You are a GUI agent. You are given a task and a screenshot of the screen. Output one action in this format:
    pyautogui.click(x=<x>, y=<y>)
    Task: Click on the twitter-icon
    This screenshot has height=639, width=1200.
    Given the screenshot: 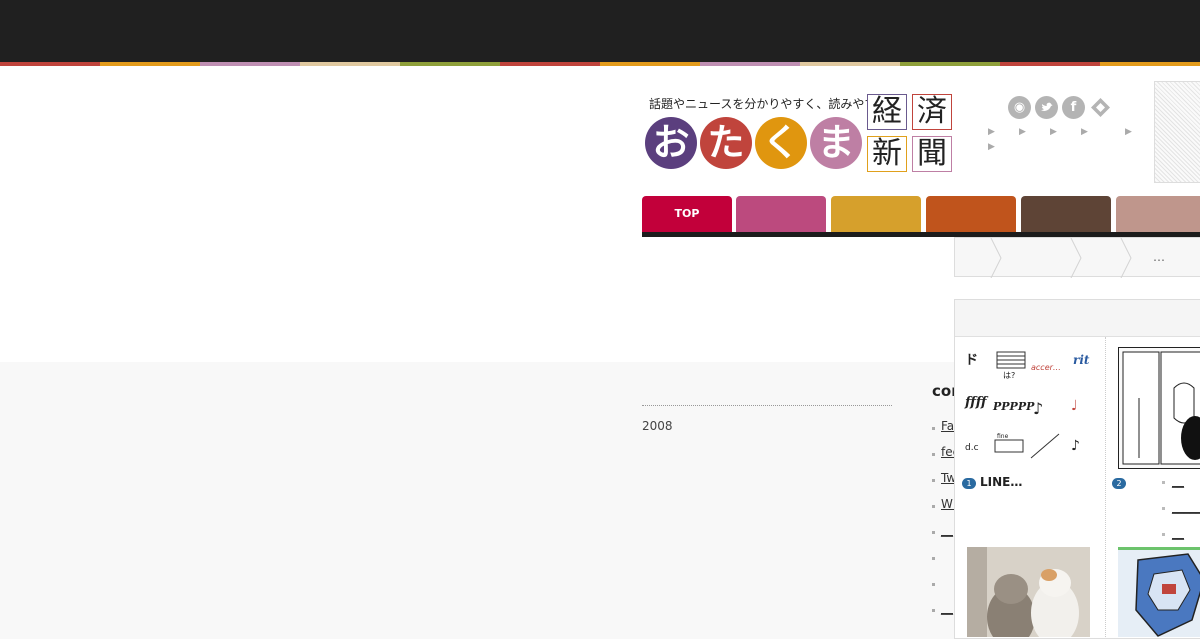 What is the action you would take?
    pyautogui.click(x=1046, y=107)
    